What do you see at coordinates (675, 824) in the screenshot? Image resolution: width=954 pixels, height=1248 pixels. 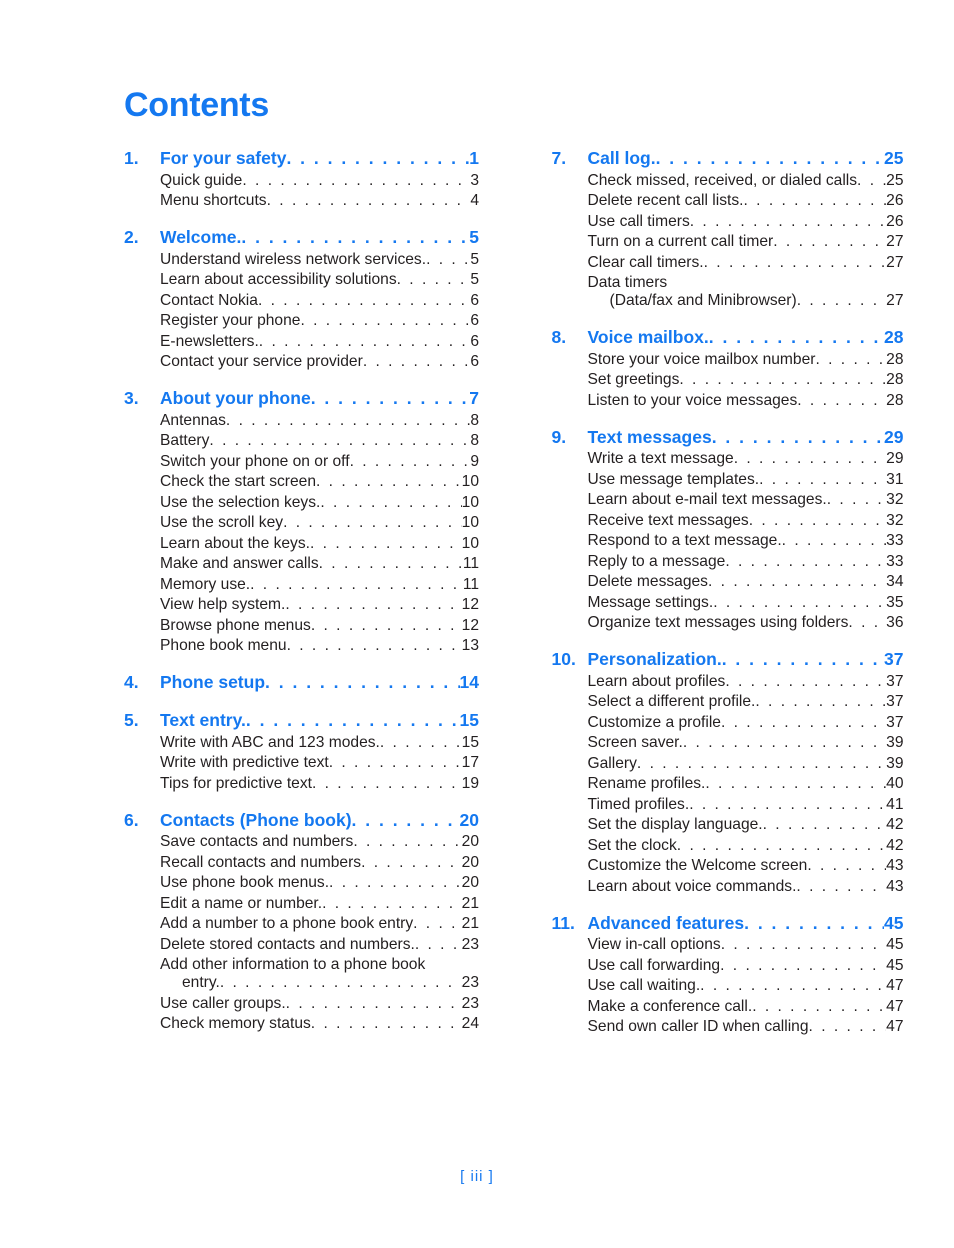 I see `entry-title: Set the display language.` at bounding box center [675, 824].